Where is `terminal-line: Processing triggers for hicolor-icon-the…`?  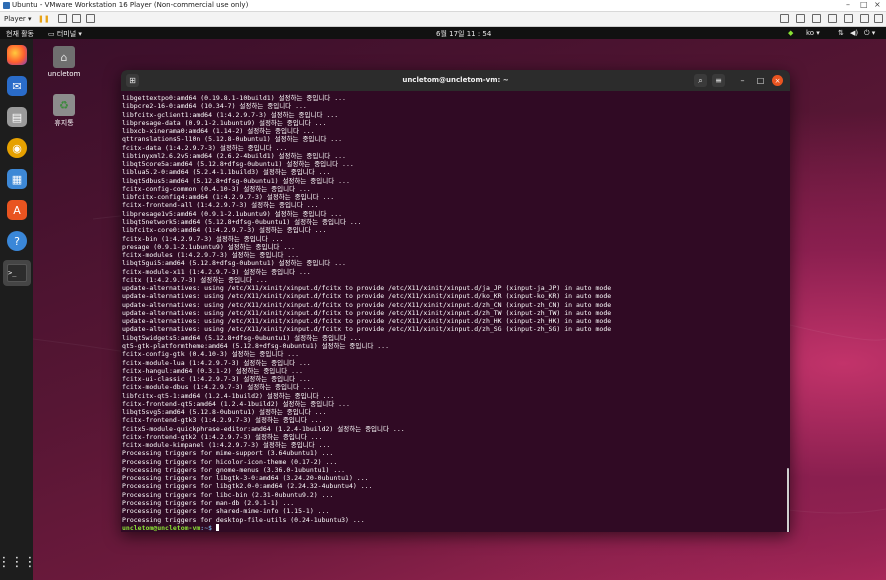 terminal-line: Processing triggers for hicolor-icon-the… is located at coordinates (230, 461).